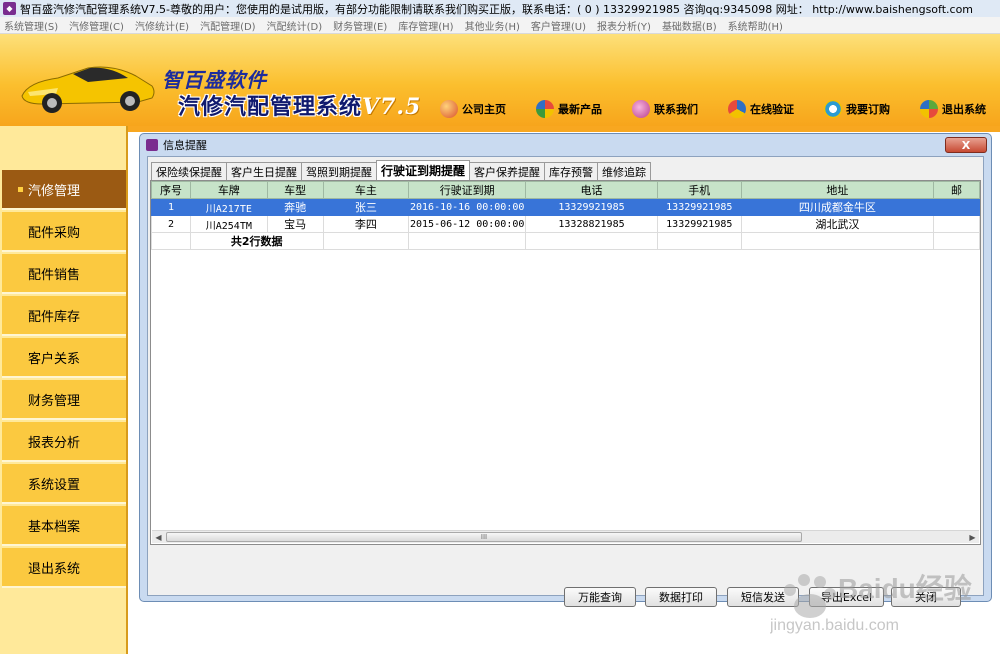 The image size is (1000, 654). Describe the element at coordinates (956, 190) in the screenshot. I see `column-header: 邮` at that location.